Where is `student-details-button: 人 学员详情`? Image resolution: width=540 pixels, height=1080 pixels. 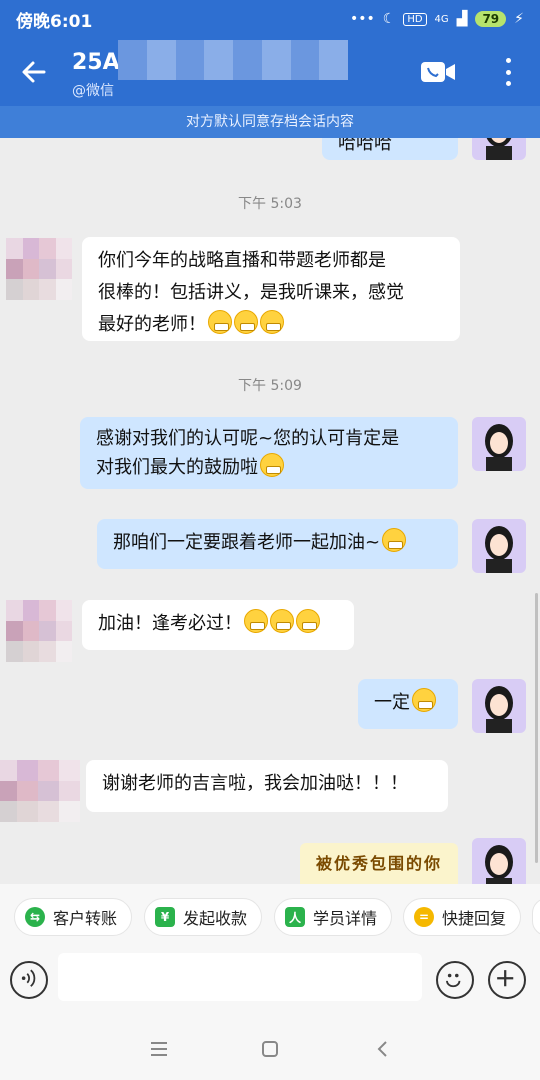 student-details-button: 人 学员详情 is located at coordinates (333, 917).